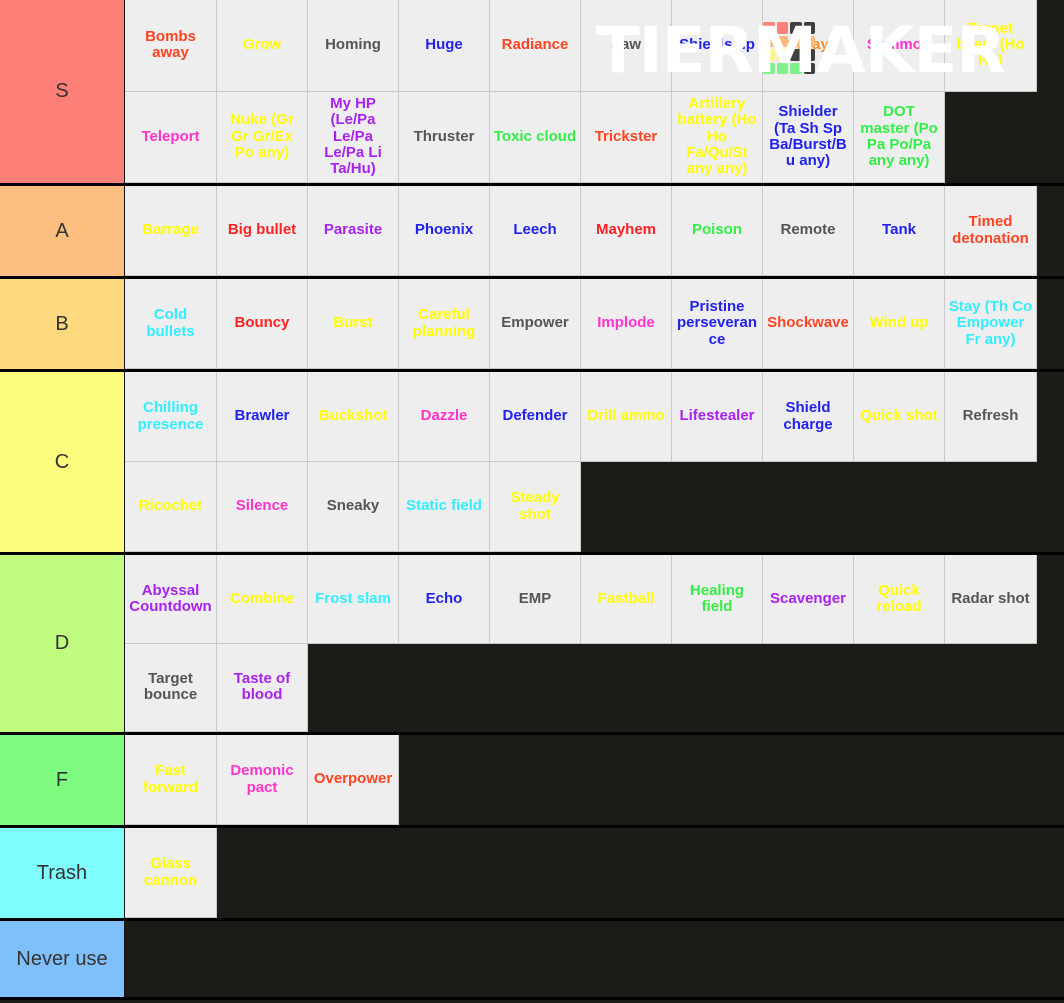 The image size is (1064, 1003). I want to click on tier-item-cell: Toxic cloud, so click(535, 137).